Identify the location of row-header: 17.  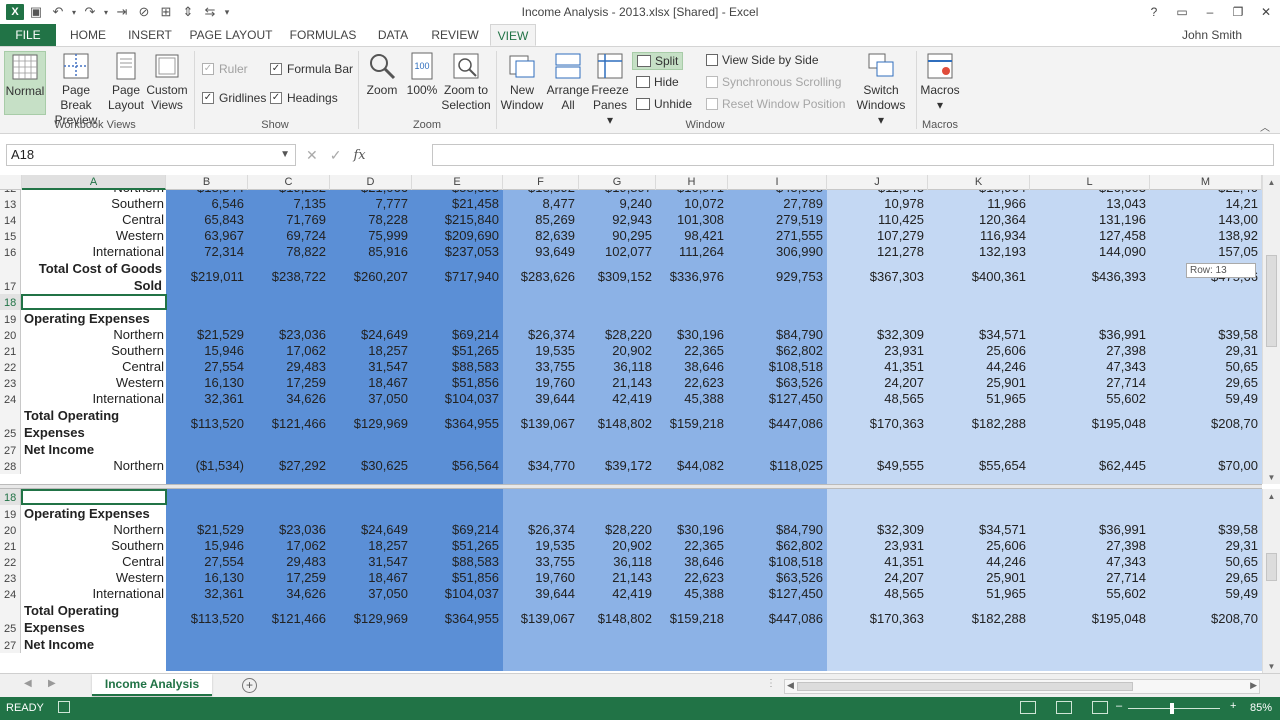
(10, 277).